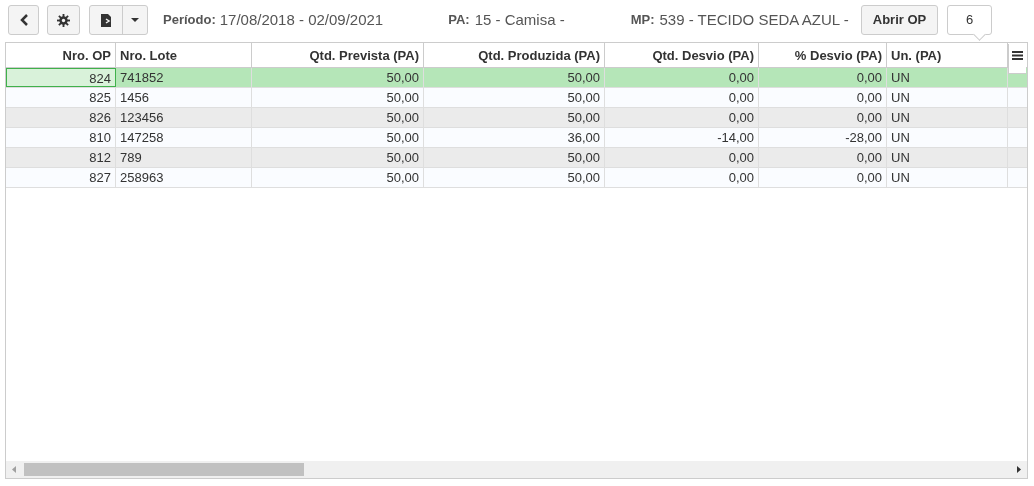  What do you see at coordinates (184, 157) in the screenshot?
I see `table-cell: 789` at bounding box center [184, 157].